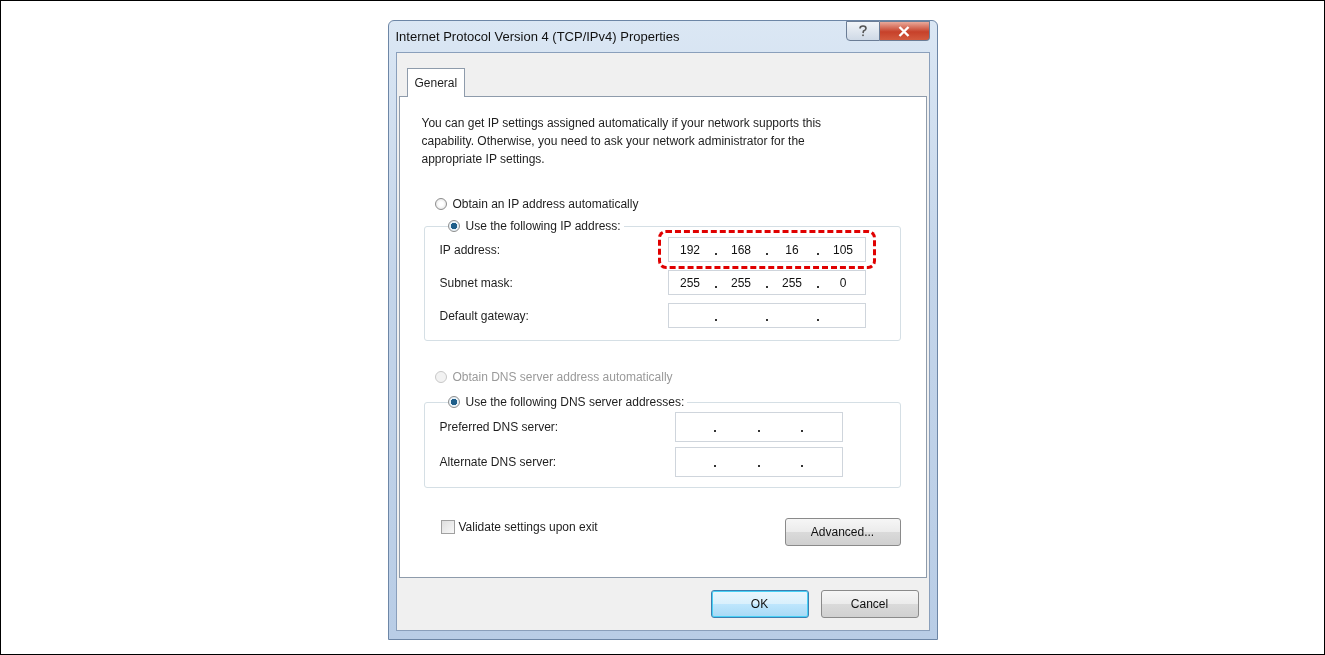 The width and height of the screenshot is (1325, 655). Describe the element at coordinates (484, 315) in the screenshot. I see `field-label: Default gateway:` at that location.